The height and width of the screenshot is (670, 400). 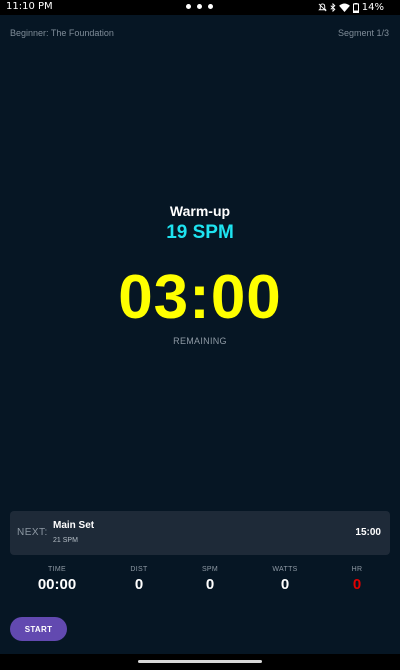 What do you see at coordinates (200, 297) in the screenshot?
I see `countdown-timer: 03:00` at bounding box center [200, 297].